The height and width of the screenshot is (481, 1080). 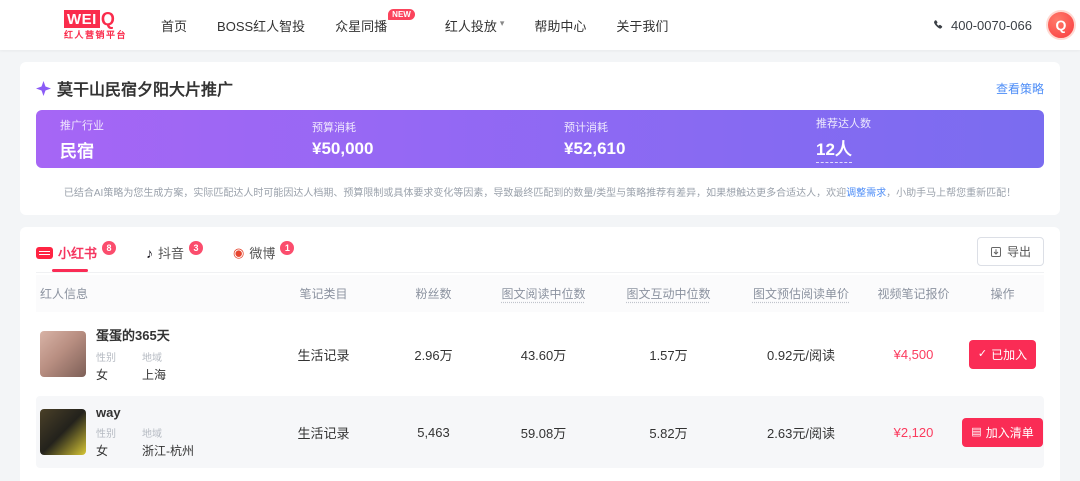 What do you see at coordinates (361, 26) in the screenshot?
I see `nav-item-label: 众星同播` at bounding box center [361, 26].